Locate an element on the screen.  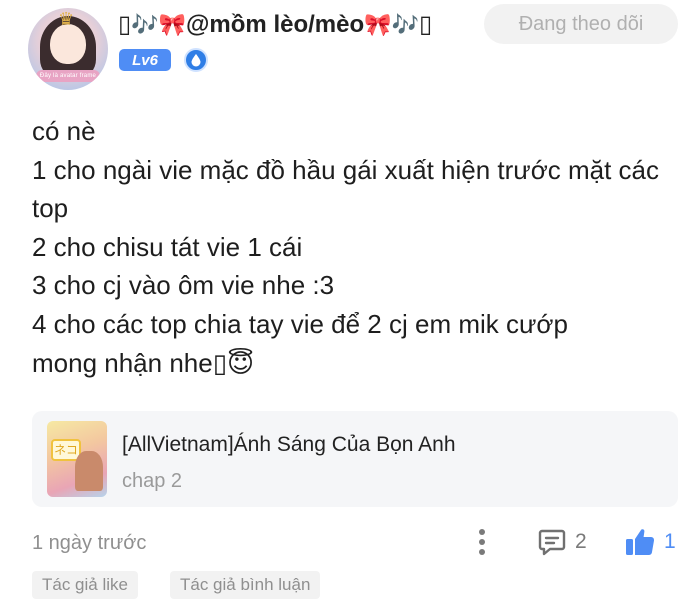
crown-icon: ♛ is located at coordinates (66, 19).